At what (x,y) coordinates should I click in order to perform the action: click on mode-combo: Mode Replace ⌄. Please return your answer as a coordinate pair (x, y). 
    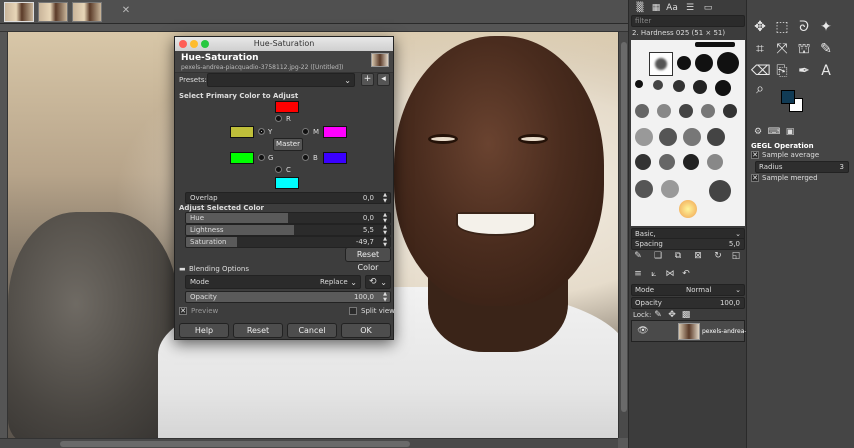
    Looking at the image, I should click on (273, 282).